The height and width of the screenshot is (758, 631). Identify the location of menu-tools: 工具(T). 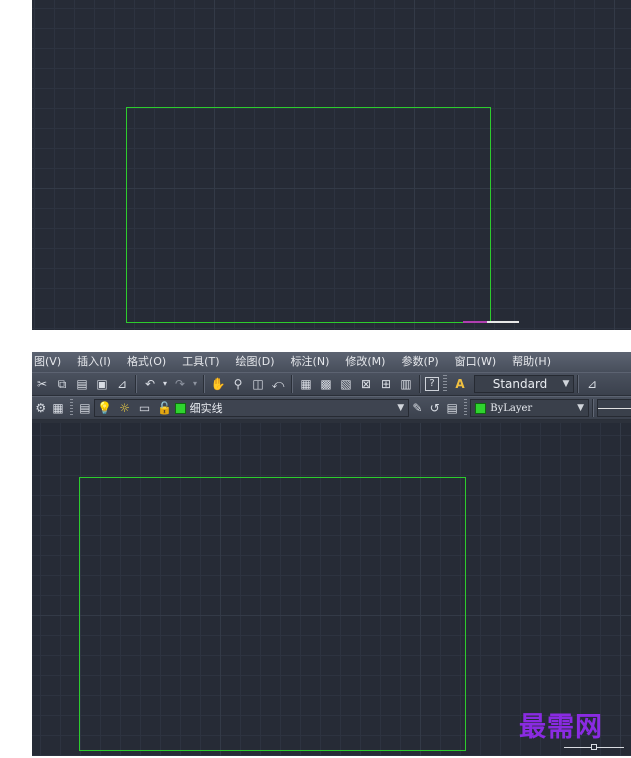
(200, 362).